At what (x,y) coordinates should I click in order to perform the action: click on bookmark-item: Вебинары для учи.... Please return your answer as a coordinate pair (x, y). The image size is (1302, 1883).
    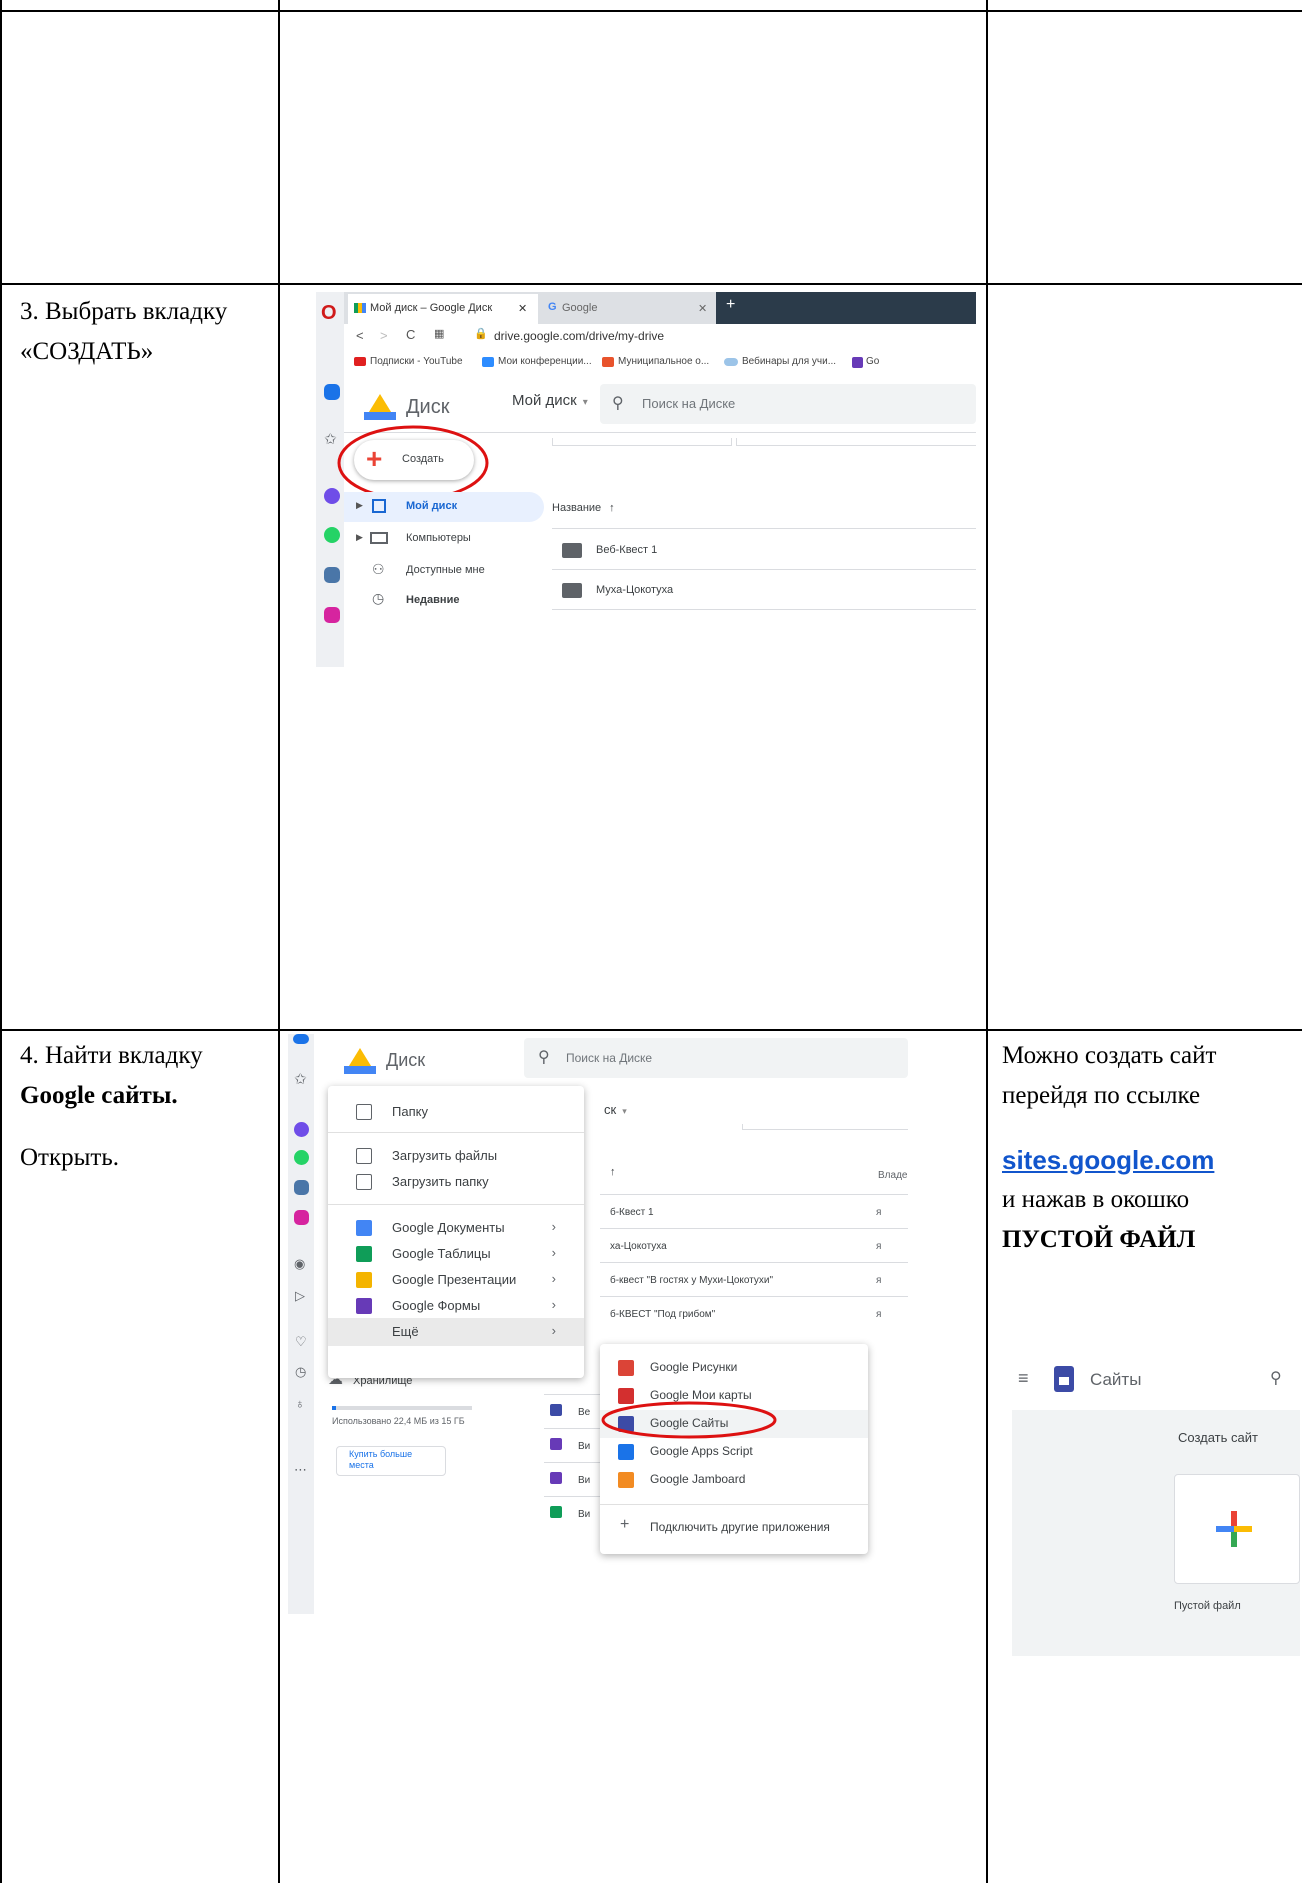
    Looking at the image, I should click on (789, 361).